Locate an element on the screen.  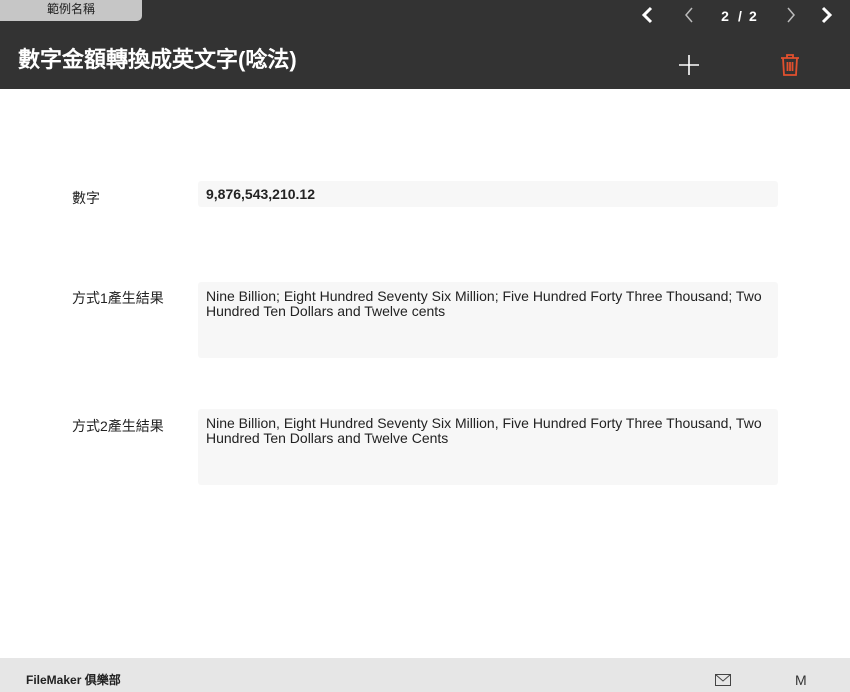
next-record-icon is located at coordinates (791, 17).